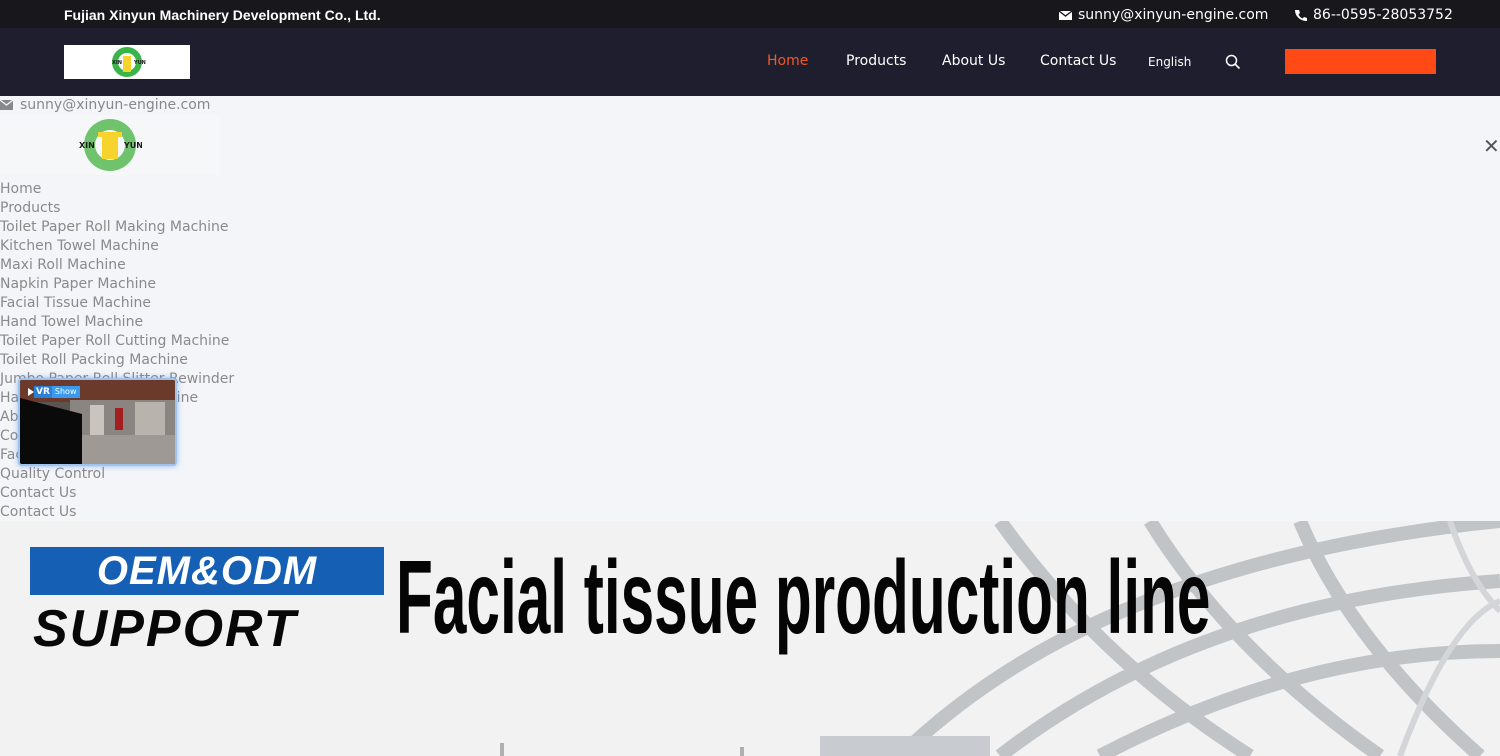 The width and height of the screenshot is (1500, 756). Describe the element at coordinates (117, 474) in the screenshot. I see `menu-item-quality-control: Quality Control` at that location.